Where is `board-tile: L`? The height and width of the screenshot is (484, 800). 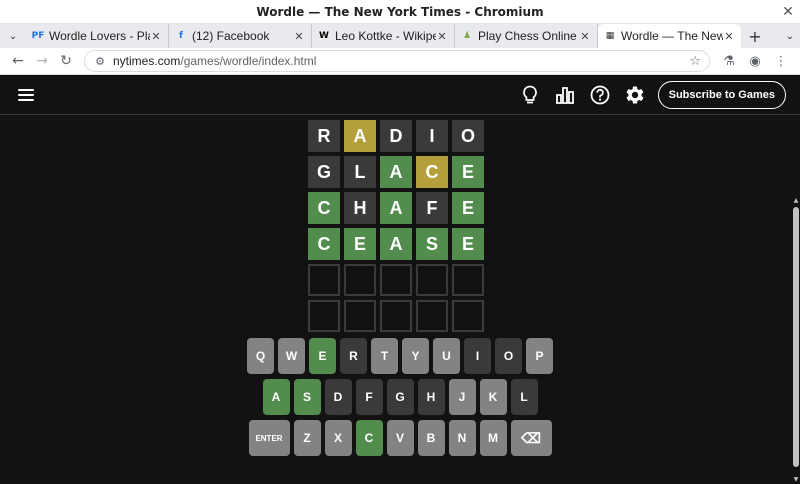
board-tile: L is located at coordinates (360, 172).